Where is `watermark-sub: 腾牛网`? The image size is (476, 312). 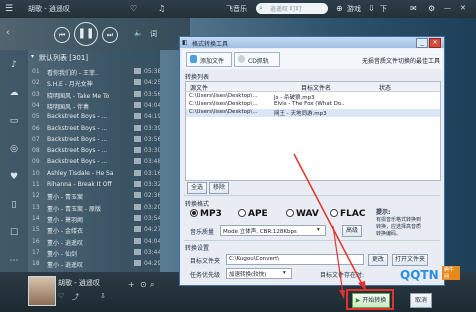
watermark-sub: 腾牛网 is located at coordinates (451, 273).